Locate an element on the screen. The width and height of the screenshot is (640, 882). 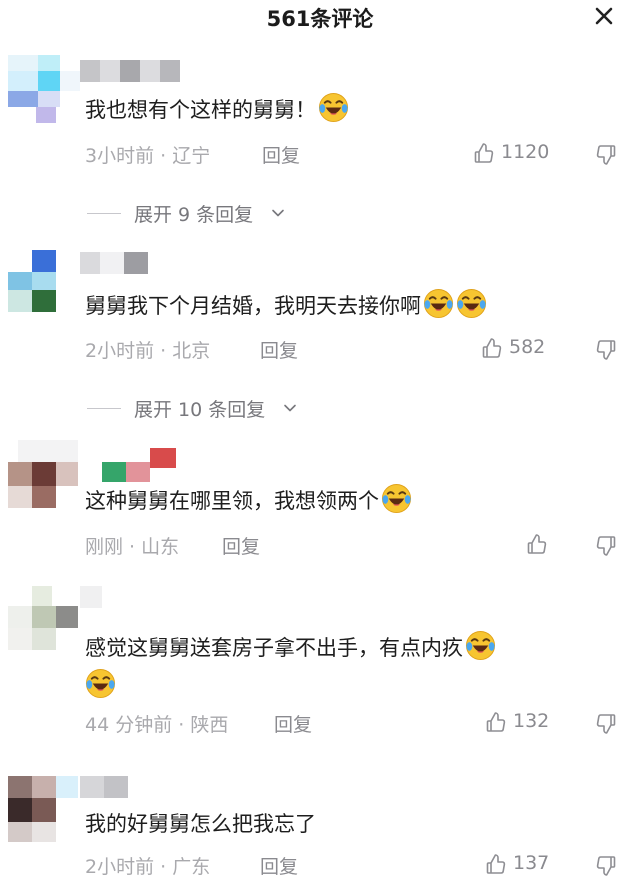
like-button: 1120 is located at coordinates (517, 154).